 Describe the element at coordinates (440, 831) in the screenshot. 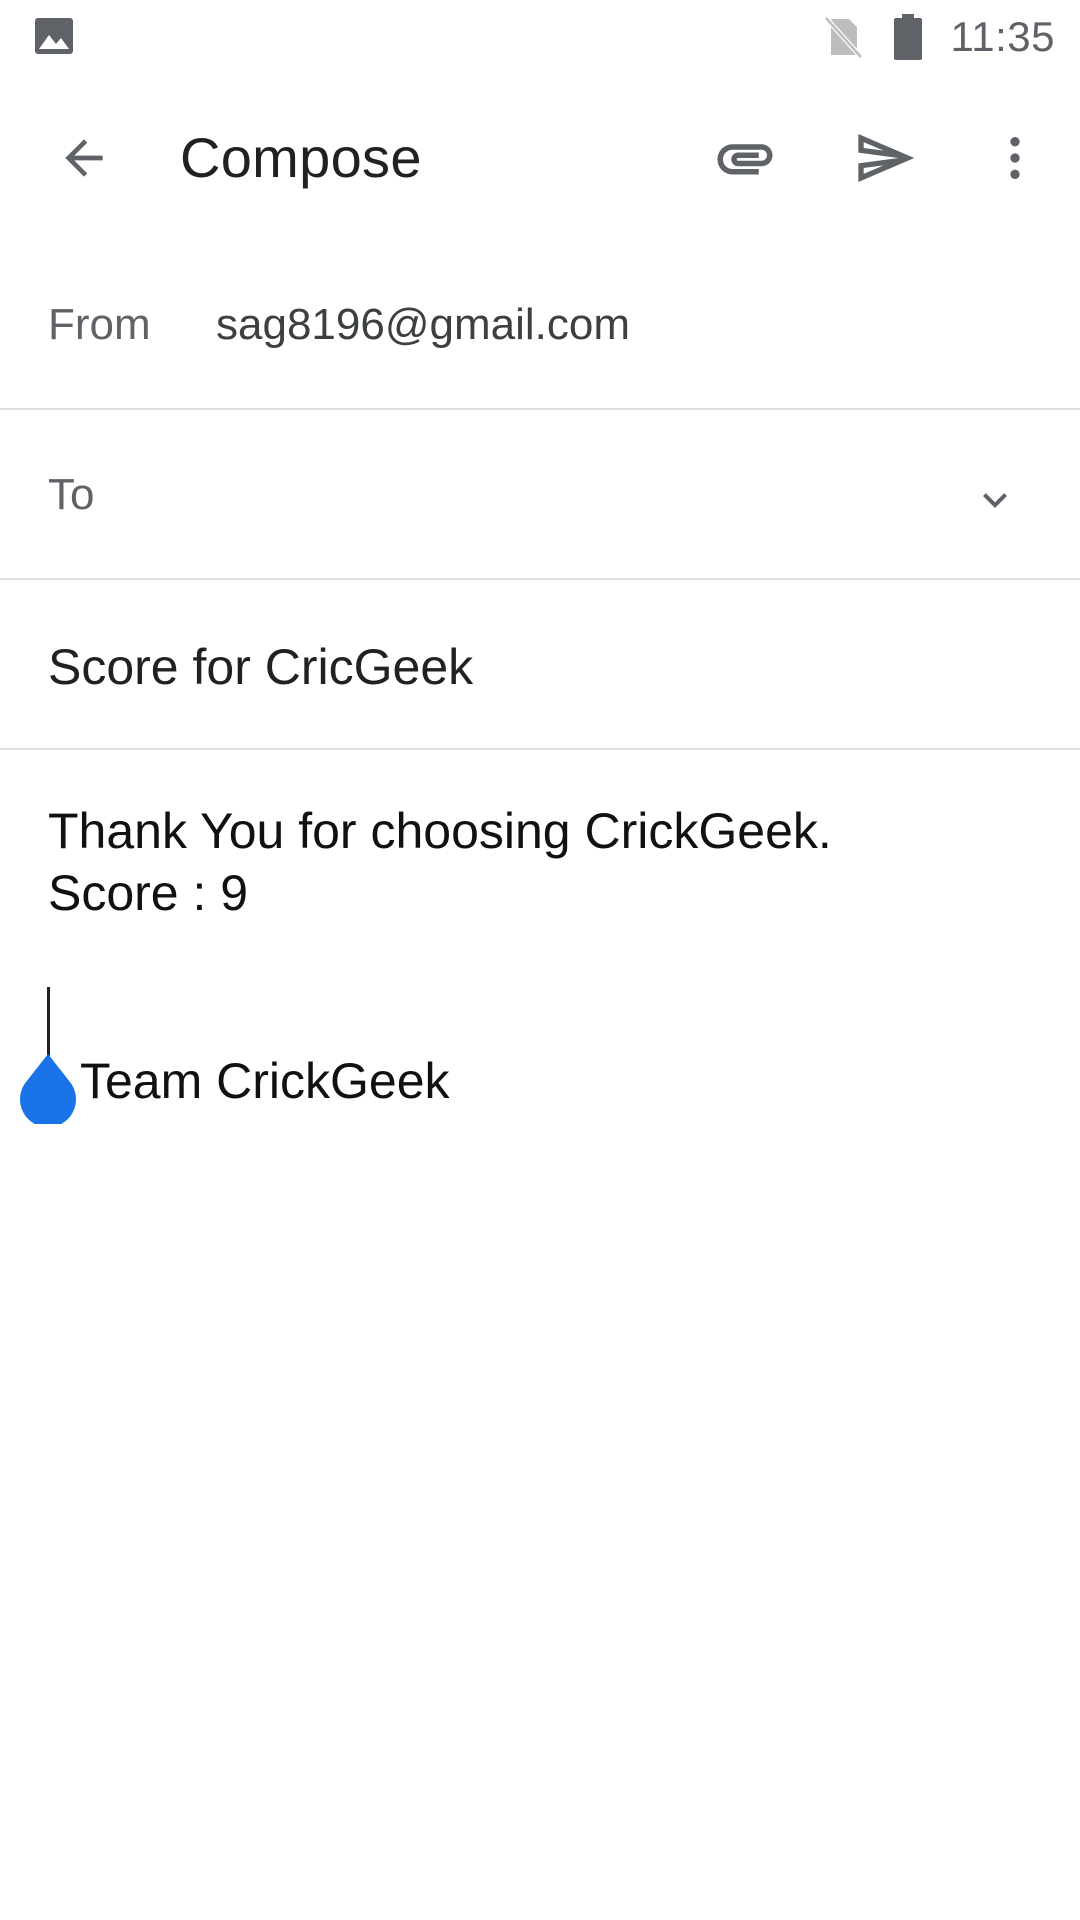

I see `body-line: Thank You for choosing CrickGeek.` at that location.